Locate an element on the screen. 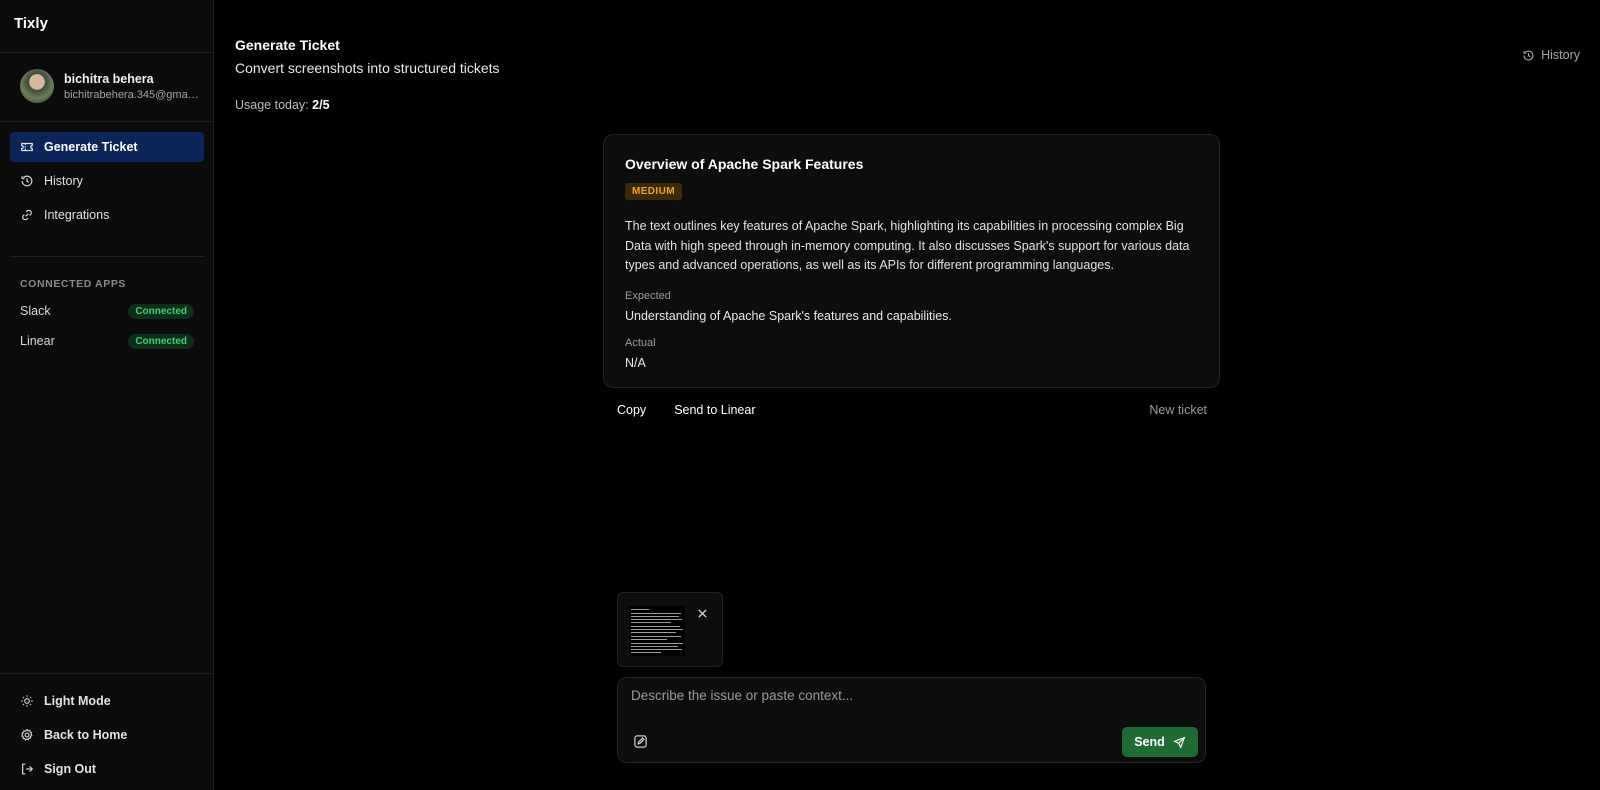 This screenshot has width=1600, height=790. history-button: History is located at coordinates (1551, 55).